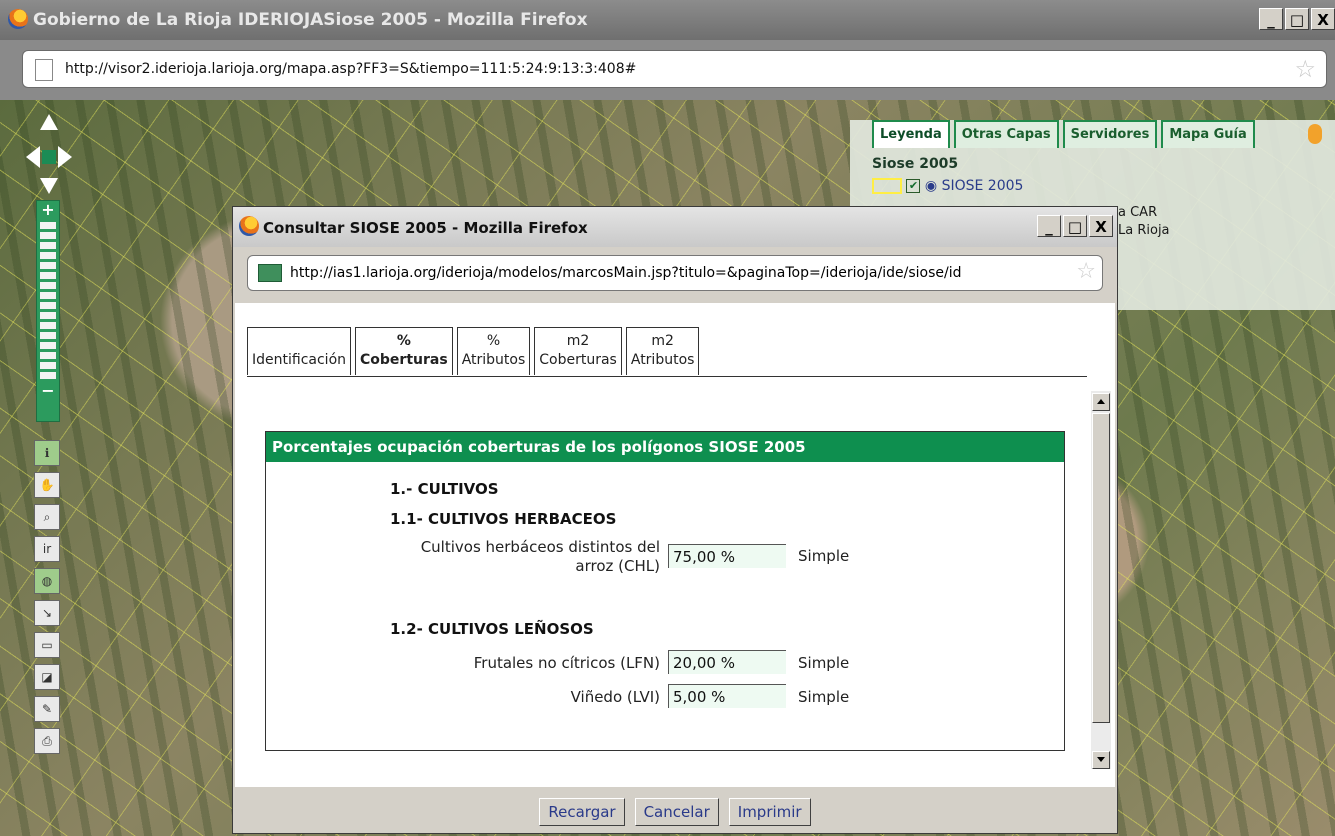 The image size is (1335, 836). What do you see at coordinates (582, 812) in the screenshot?
I see `reload-button: Recargar` at bounding box center [582, 812].